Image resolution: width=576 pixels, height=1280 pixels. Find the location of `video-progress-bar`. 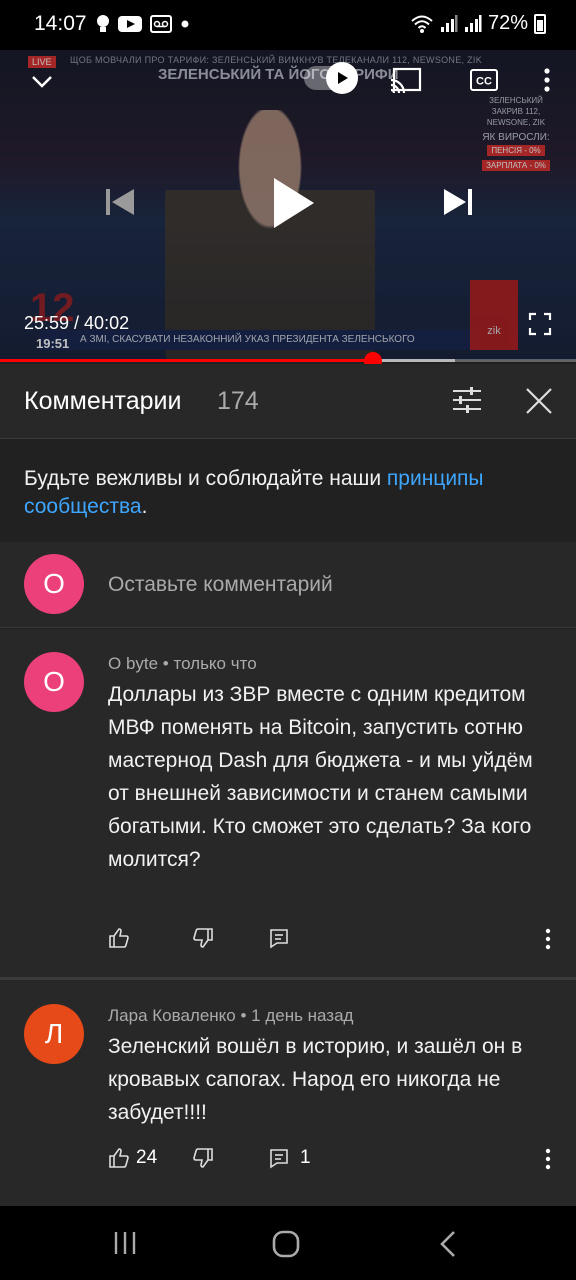

video-progress-bar is located at coordinates (288, 361).